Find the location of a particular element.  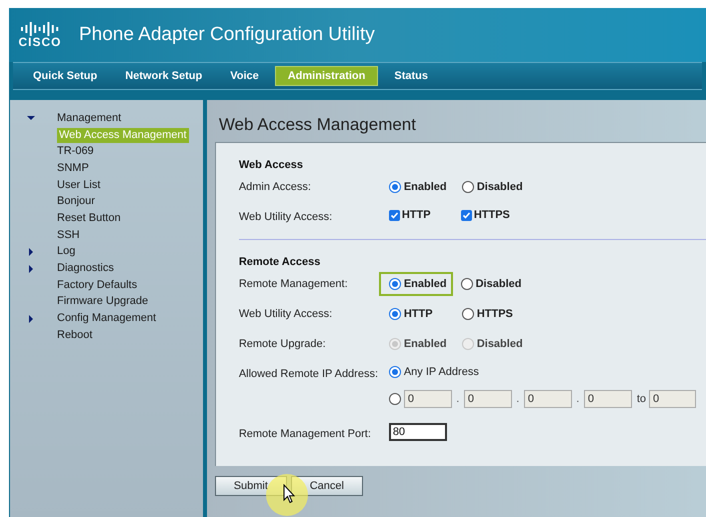

sidebar-item: Factory Defaults is located at coordinates (97, 285).